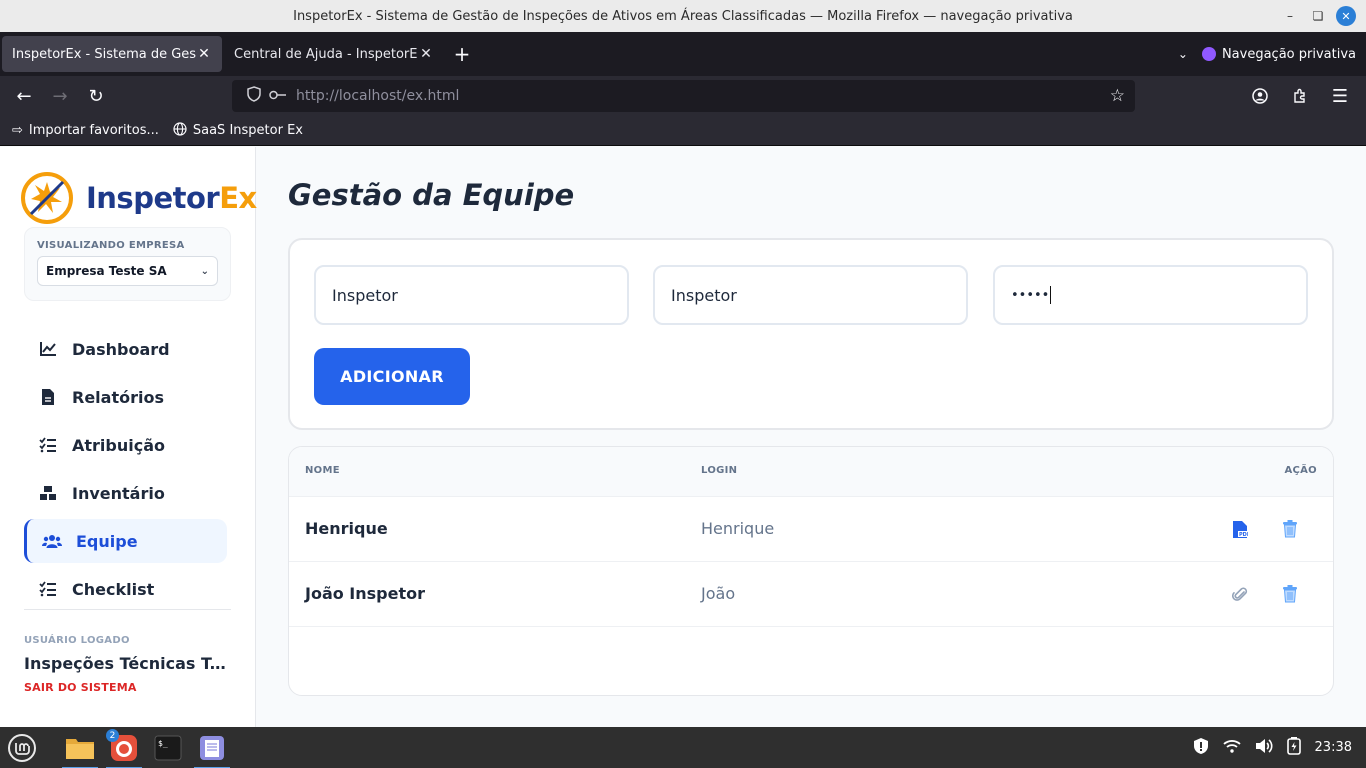 This screenshot has height=768, width=1366. Describe the element at coordinates (1340, 96) in the screenshot. I see `hamburger-menu-icon: ☰` at that location.